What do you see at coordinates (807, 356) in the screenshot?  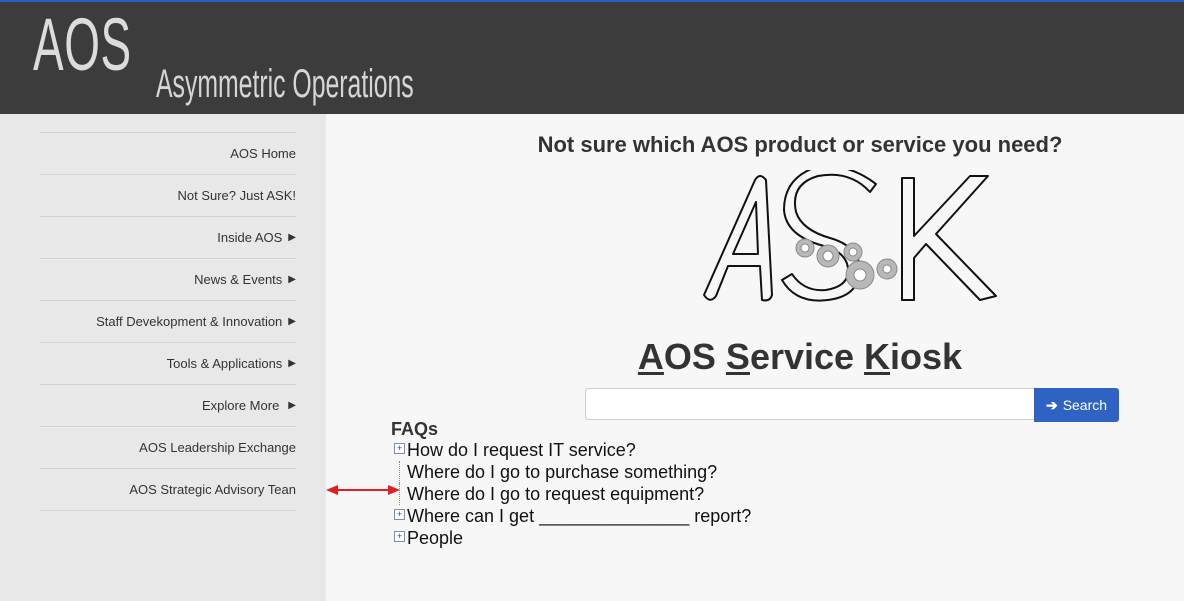 I see `kiosk-title-part: ervice` at bounding box center [807, 356].